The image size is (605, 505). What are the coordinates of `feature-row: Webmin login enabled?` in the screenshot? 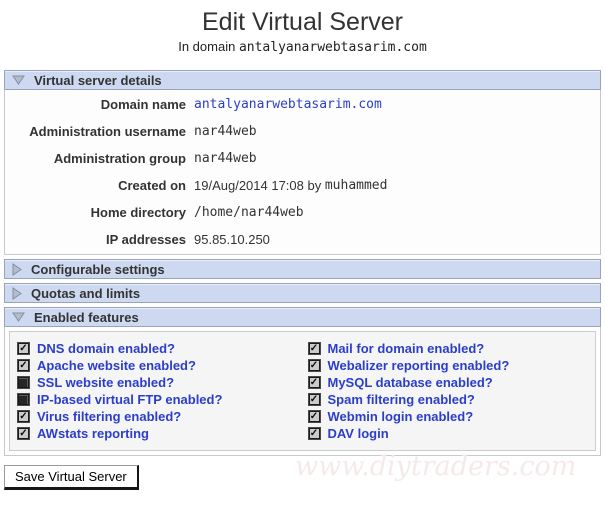 It's located at (448, 416).